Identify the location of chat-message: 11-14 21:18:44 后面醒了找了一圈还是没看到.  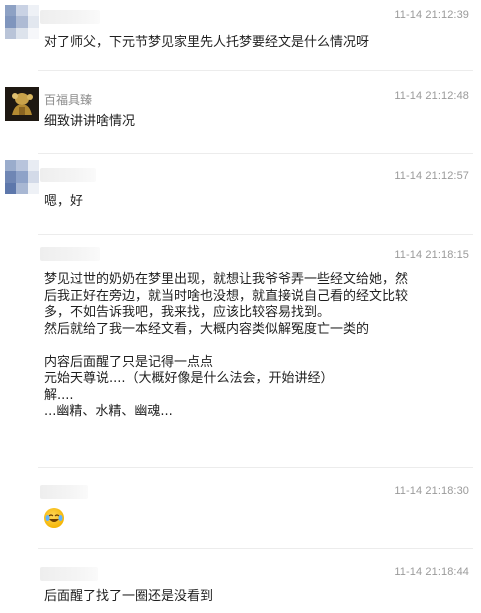
(240, 581).